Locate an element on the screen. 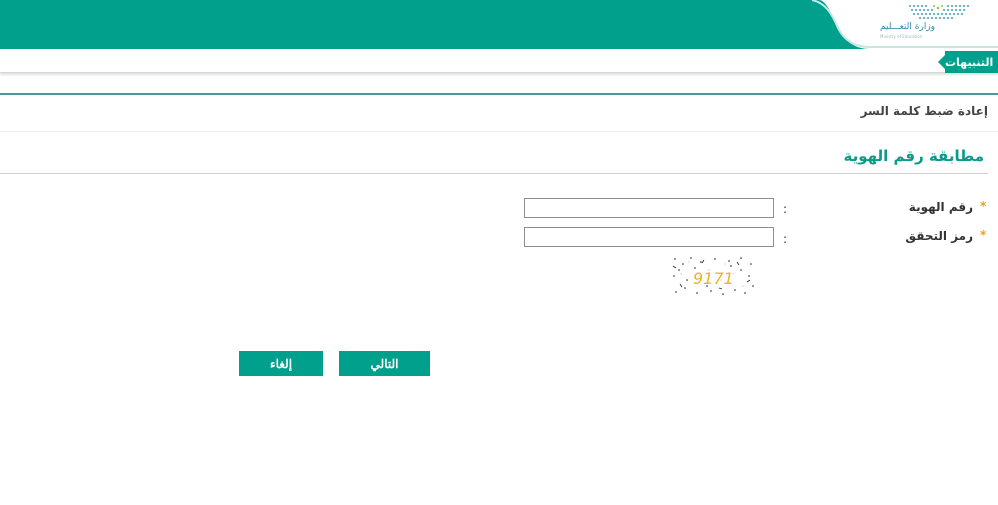  ministry-name: وزارة التعـــليم is located at coordinates (908, 27).